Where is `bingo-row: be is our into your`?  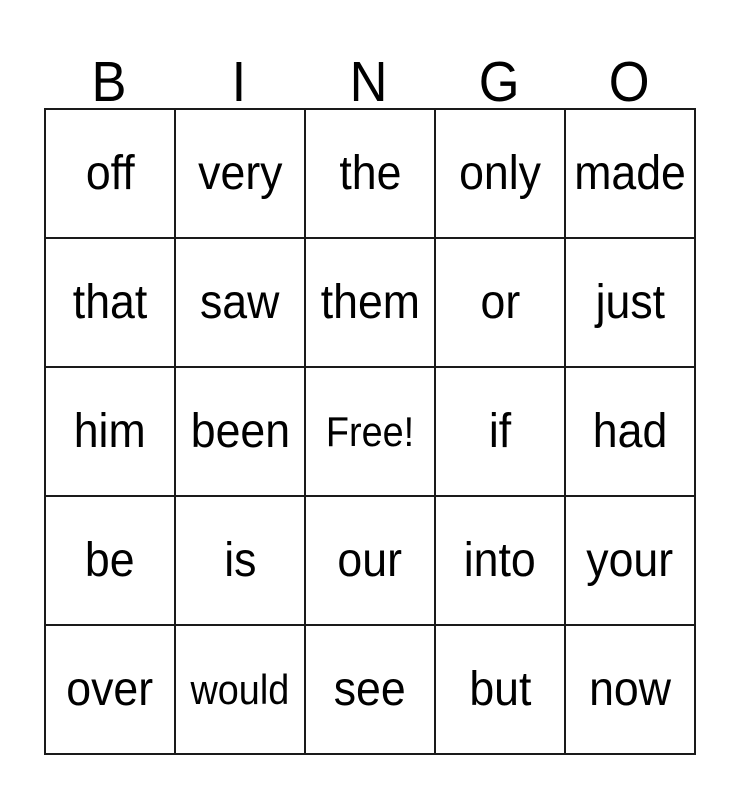 bingo-row: be is our into your is located at coordinates (371, 561).